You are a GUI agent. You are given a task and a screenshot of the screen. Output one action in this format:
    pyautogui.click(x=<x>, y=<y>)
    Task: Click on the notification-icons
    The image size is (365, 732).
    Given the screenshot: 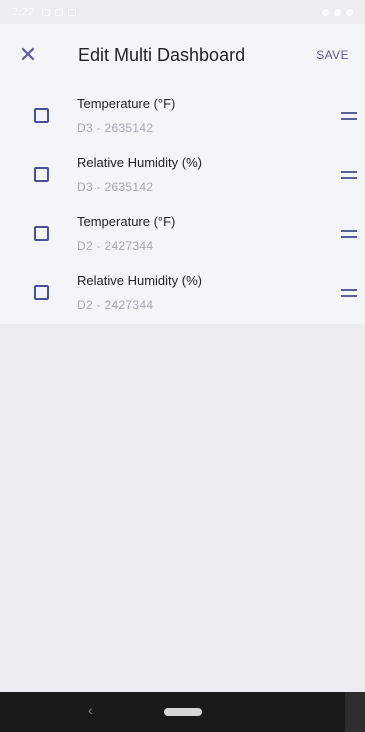 What is the action you would take?
    pyautogui.click(x=59, y=12)
    